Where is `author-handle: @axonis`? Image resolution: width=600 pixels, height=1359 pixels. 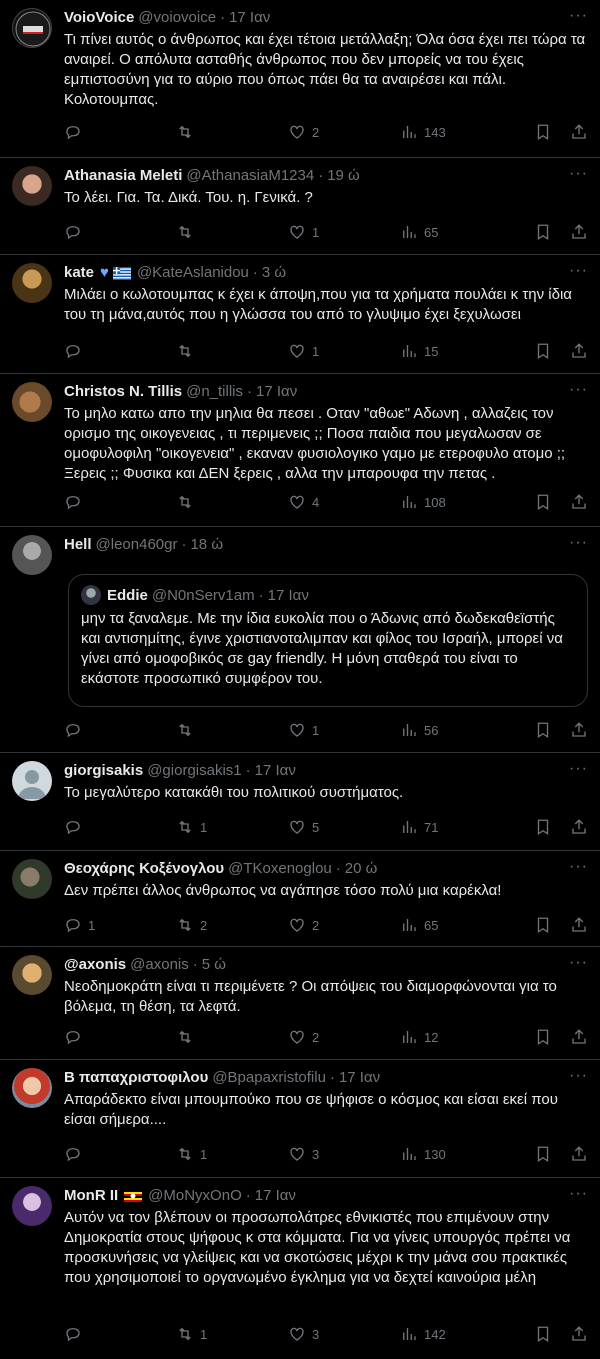
author-handle: @axonis is located at coordinates (159, 965).